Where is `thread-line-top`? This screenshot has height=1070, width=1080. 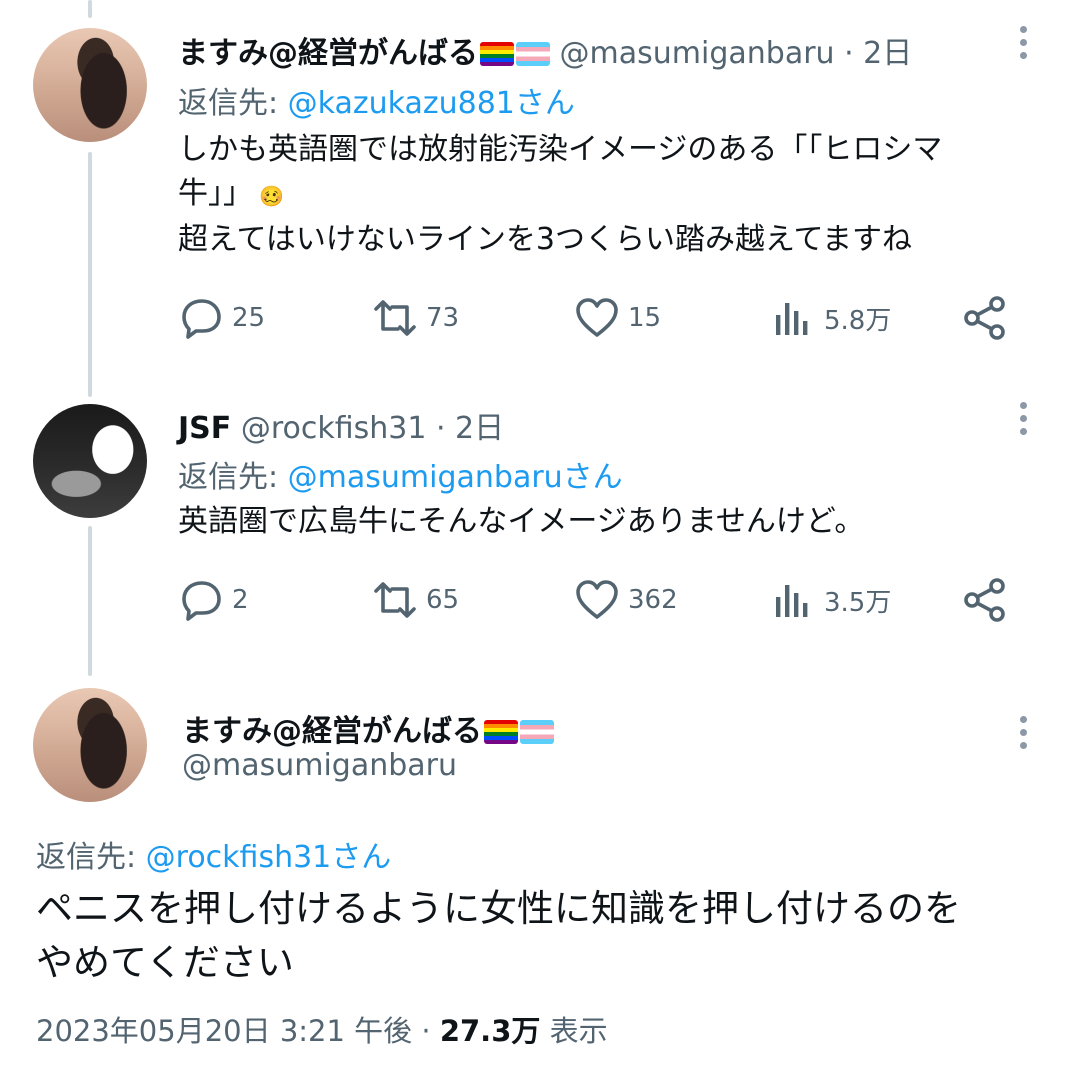 thread-line-top is located at coordinates (90, 9).